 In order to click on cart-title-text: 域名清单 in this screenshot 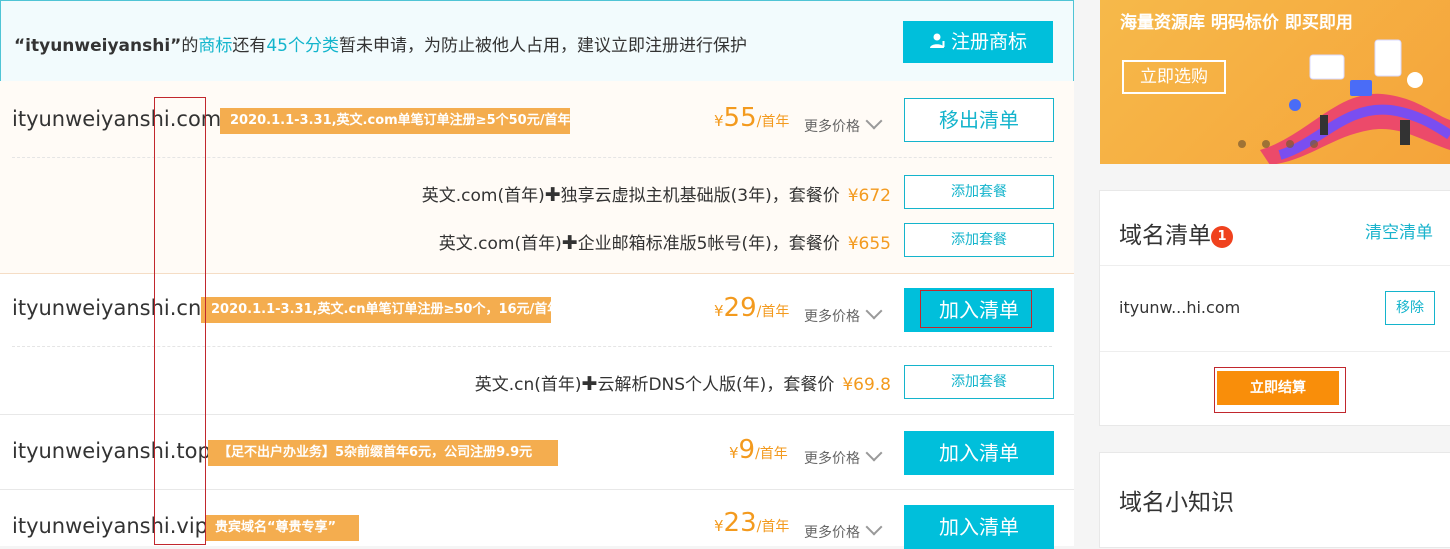, I will do `click(1165, 236)`.